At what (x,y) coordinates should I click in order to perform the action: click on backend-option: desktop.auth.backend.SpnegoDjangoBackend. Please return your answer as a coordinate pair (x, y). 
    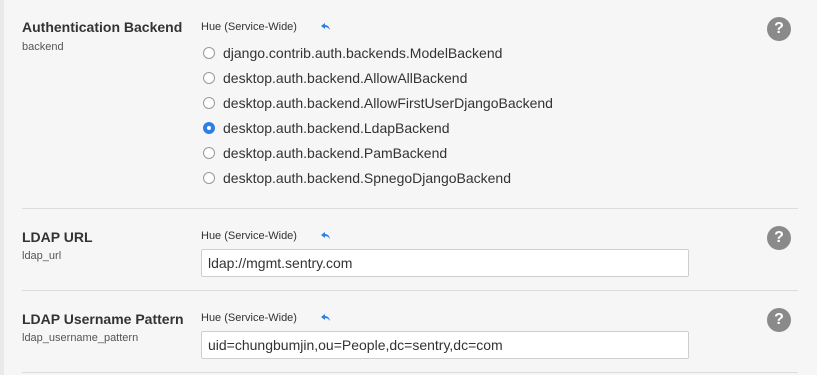
    Looking at the image, I should click on (357, 178).